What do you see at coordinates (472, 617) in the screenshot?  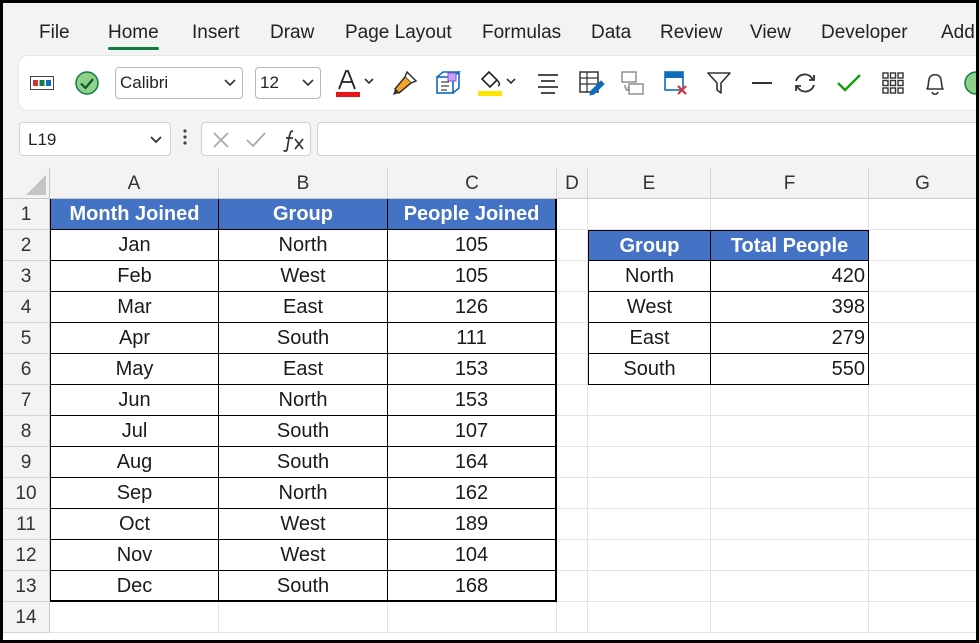 I see `cell-c14` at bounding box center [472, 617].